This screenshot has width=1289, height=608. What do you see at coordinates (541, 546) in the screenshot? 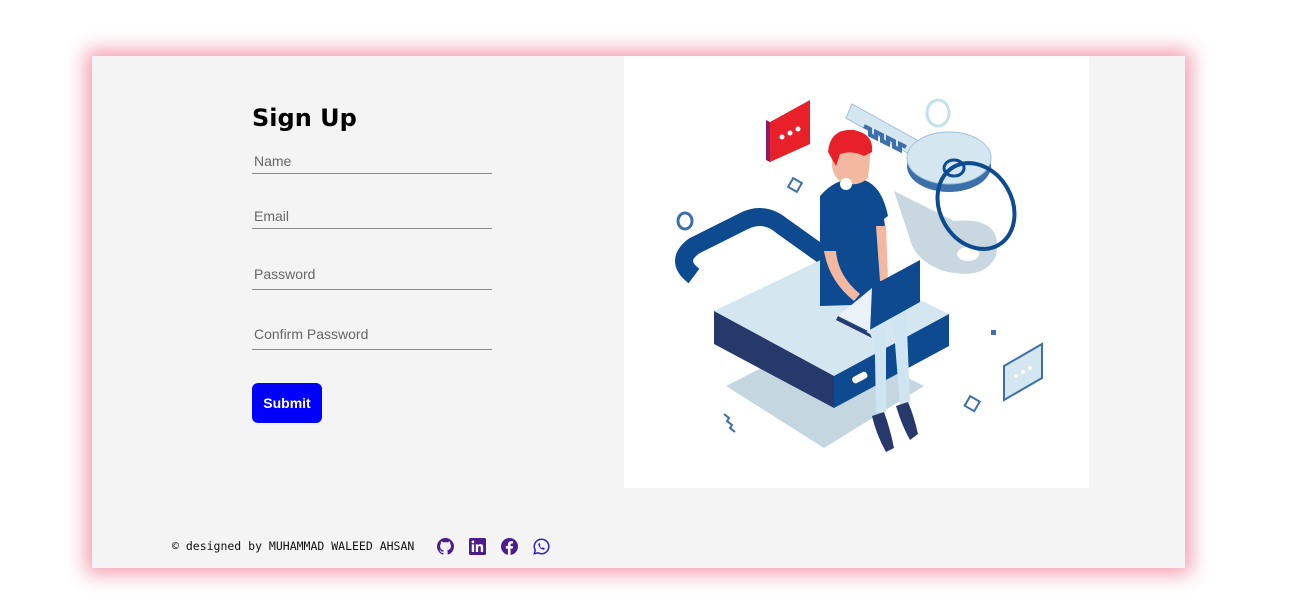
I see `whatsapp-icon` at bounding box center [541, 546].